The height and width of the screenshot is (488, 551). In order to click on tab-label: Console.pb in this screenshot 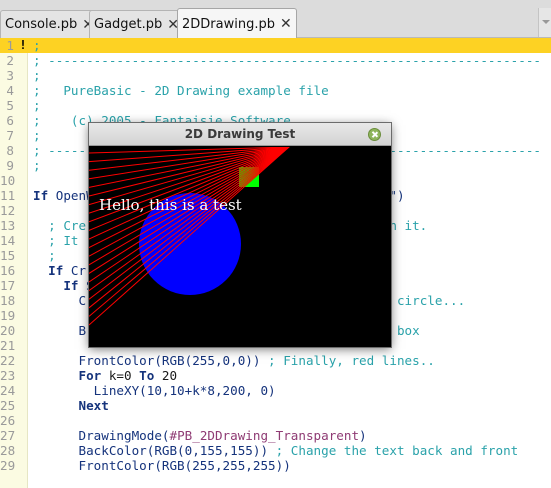, I will do `click(41, 24)`.